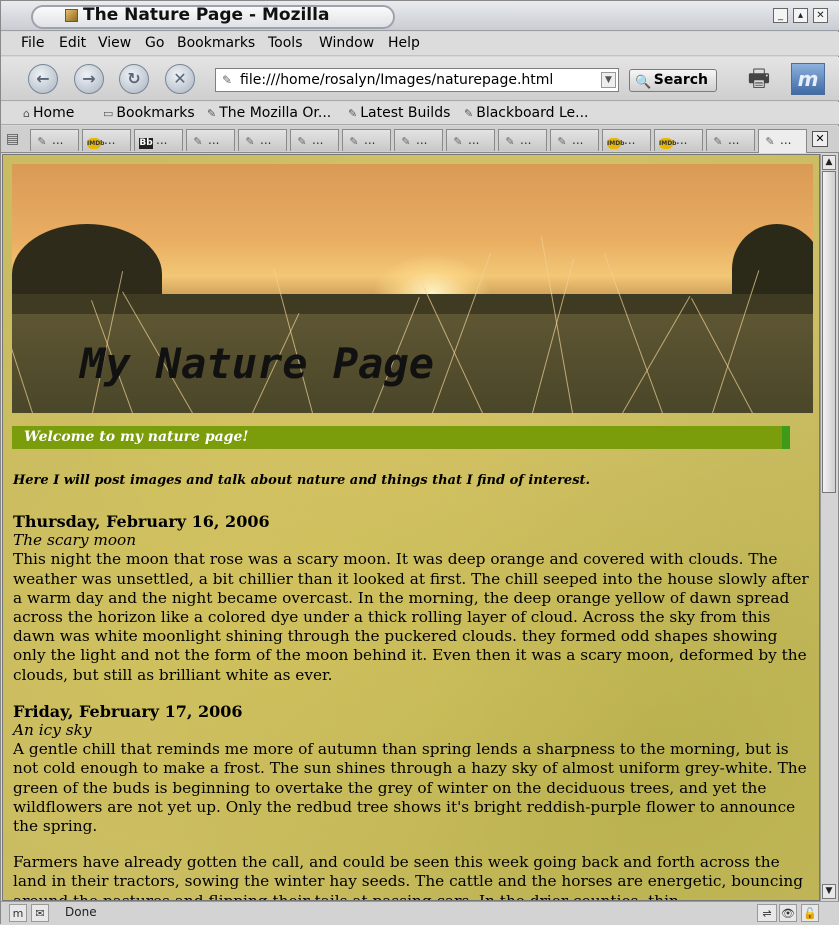 Image resolution: width=839 pixels, height=925 pixels. What do you see at coordinates (828, 527) in the screenshot?
I see `vertical-scrollbar: ▲ ▼` at bounding box center [828, 527].